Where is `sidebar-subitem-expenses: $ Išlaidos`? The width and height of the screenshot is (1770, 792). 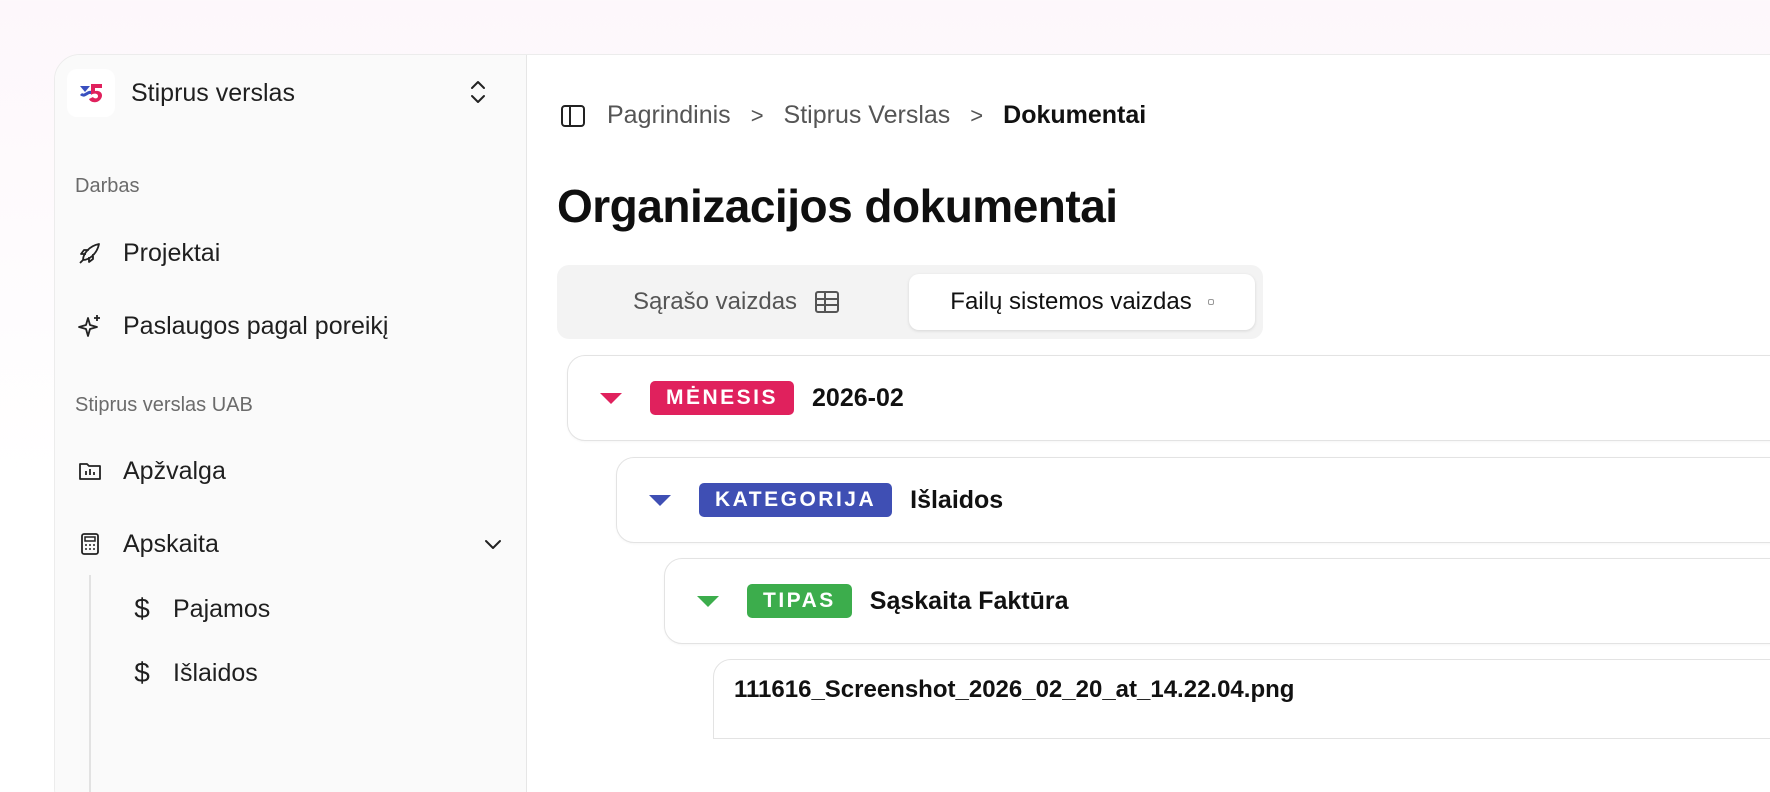
sidebar-subitem-expenses: $ Išlaidos is located at coordinates (193, 673).